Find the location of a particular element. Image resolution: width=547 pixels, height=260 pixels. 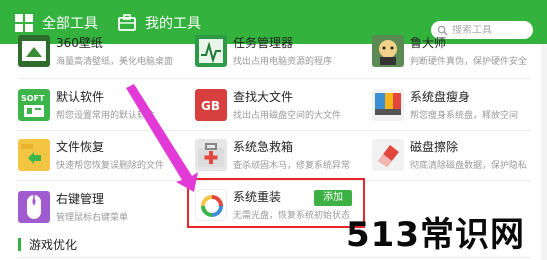

section-marker is located at coordinates (19, 244).